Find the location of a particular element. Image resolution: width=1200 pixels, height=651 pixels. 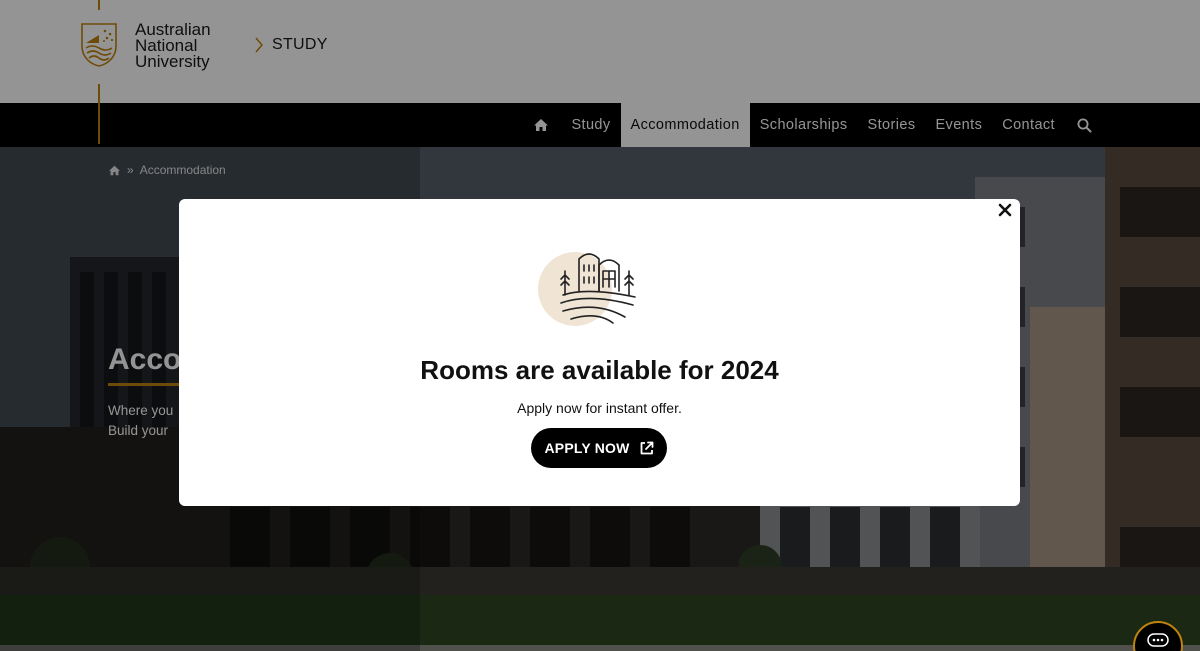

apply-now-button: APPLY NOW is located at coordinates (599, 448).